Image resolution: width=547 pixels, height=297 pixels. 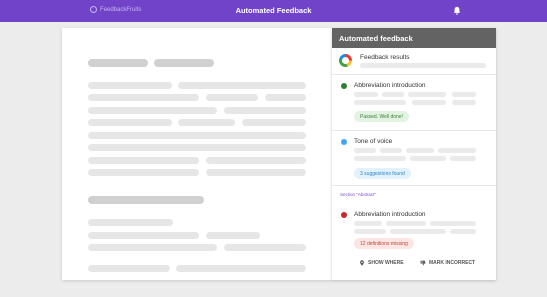 I want to click on item-title: Tone of voice, so click(x=373, y=141).